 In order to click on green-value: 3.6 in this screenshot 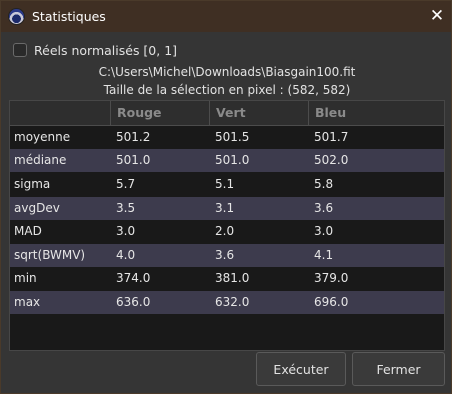, I will do `click(225, 255)`.